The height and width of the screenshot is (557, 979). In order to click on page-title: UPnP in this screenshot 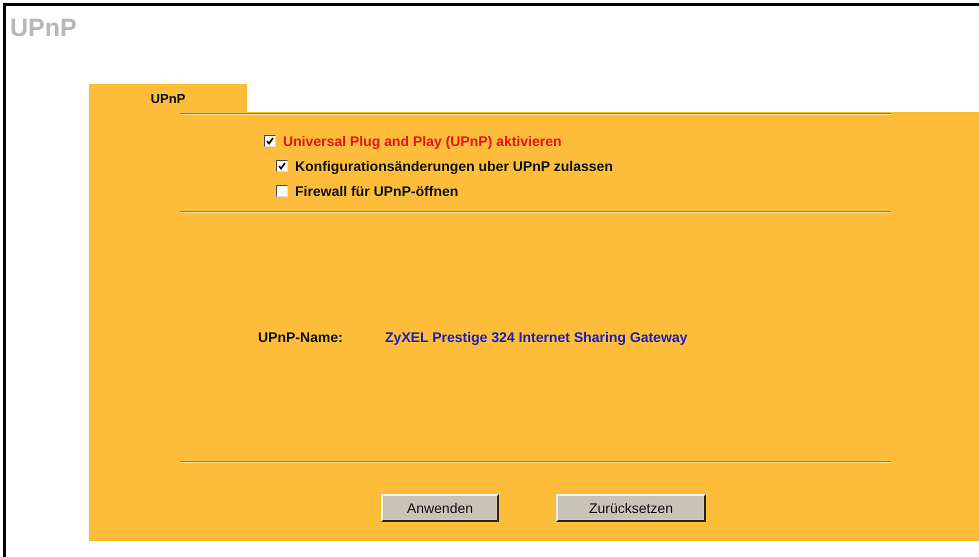, I will do `click(43, 28)`.